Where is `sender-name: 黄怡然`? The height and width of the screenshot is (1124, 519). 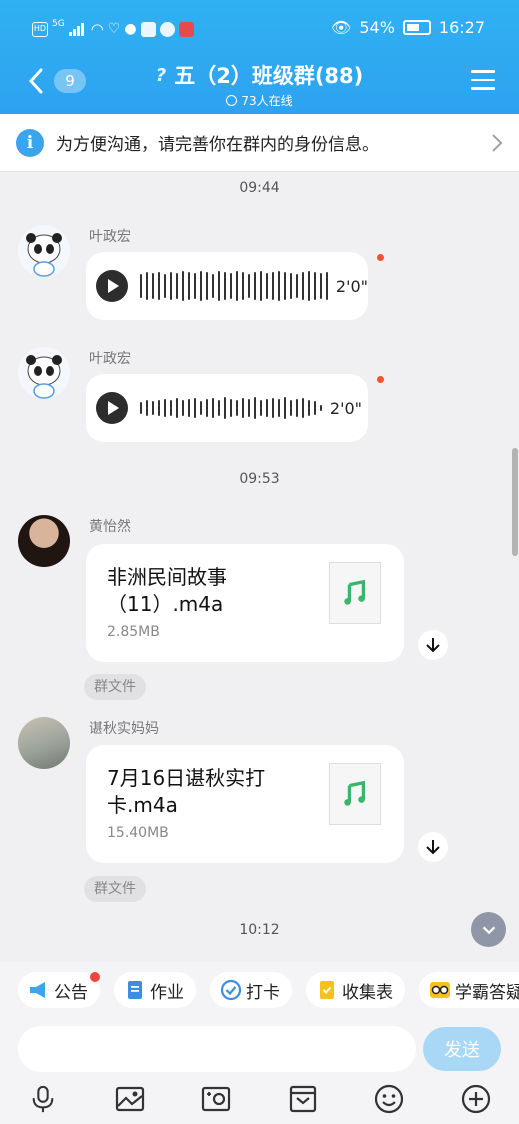
sender-name: 黄怡然 is located at coordinates (110, 527).